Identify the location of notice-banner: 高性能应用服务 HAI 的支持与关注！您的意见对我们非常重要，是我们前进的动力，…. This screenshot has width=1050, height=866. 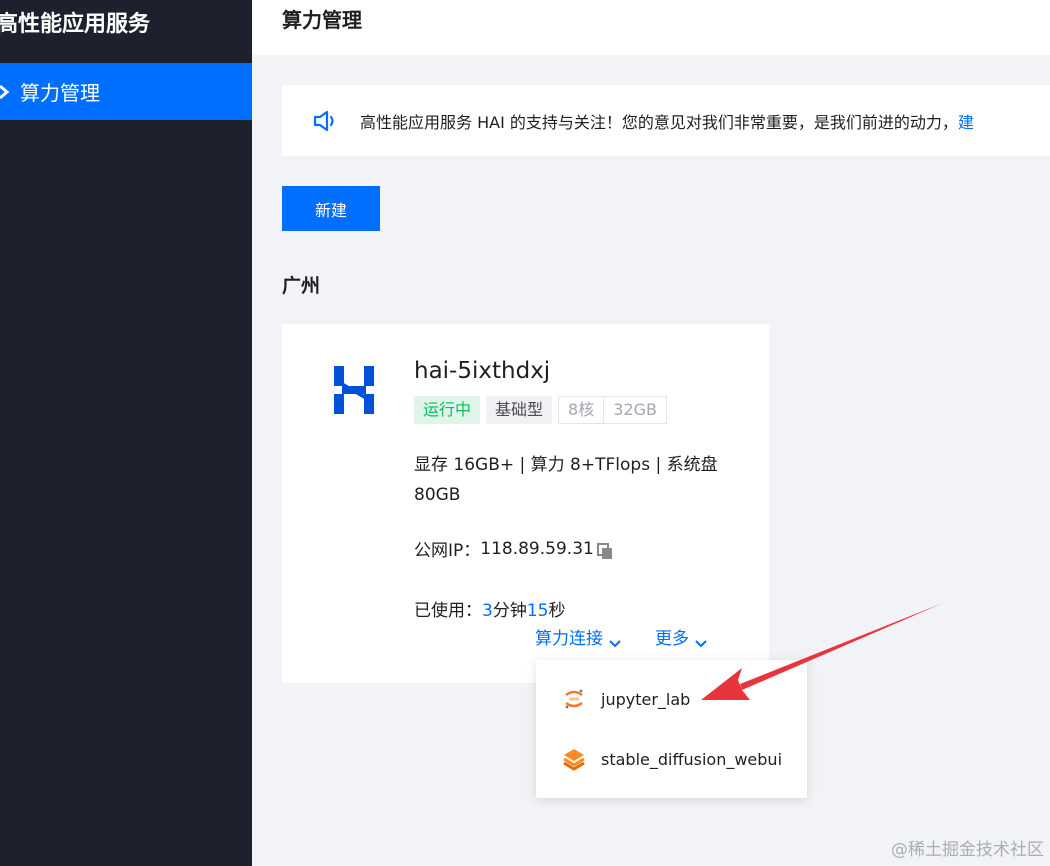
(666, 120).